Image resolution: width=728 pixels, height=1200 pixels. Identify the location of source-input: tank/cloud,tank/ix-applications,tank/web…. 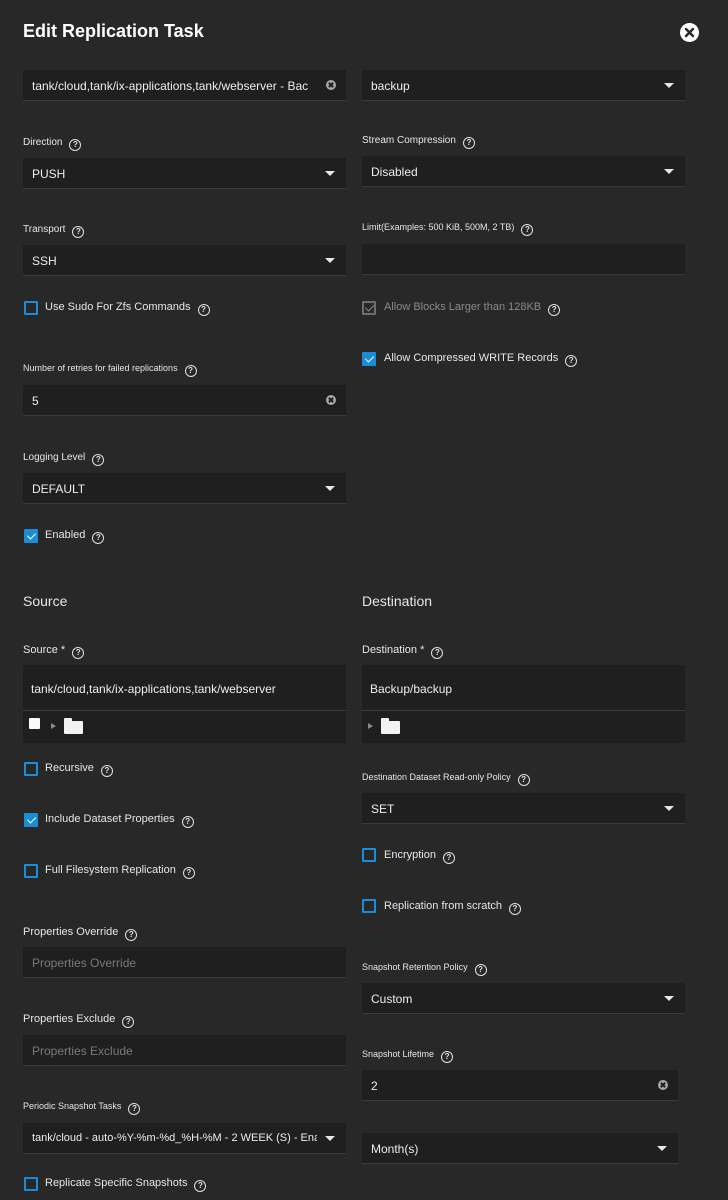
(184, 688).